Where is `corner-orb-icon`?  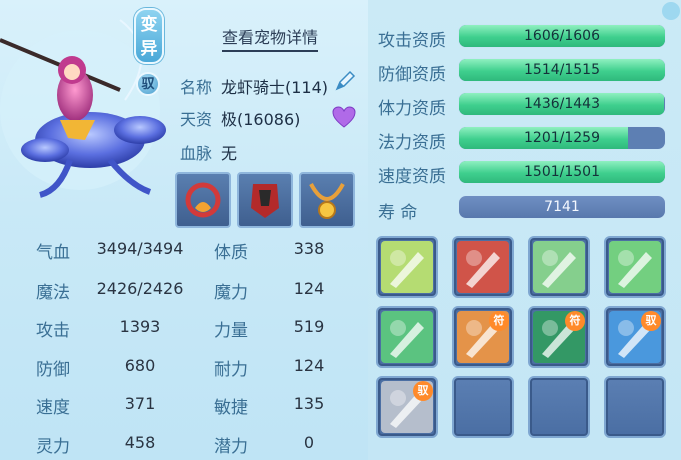
corner-orb-icon is located at coordinates (671, 11).